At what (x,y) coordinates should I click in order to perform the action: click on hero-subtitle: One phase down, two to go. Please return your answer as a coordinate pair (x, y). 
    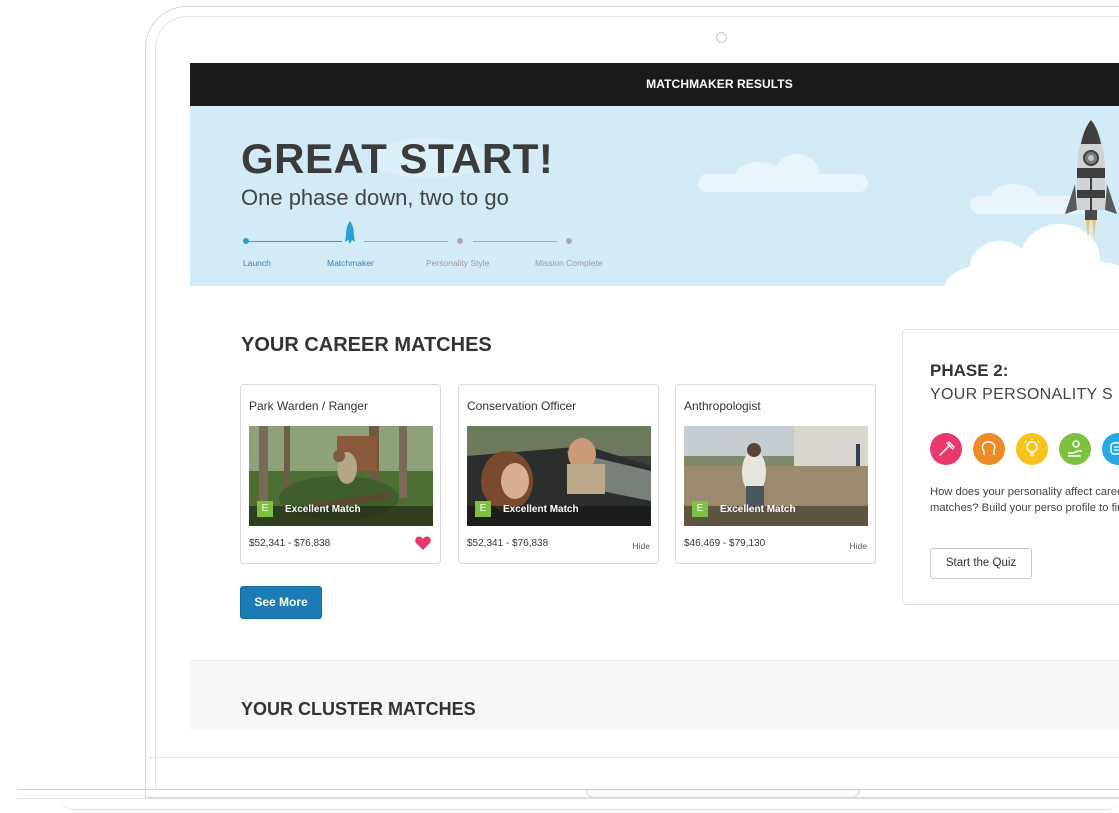
    Looking at the image, I should click on (375, 197).